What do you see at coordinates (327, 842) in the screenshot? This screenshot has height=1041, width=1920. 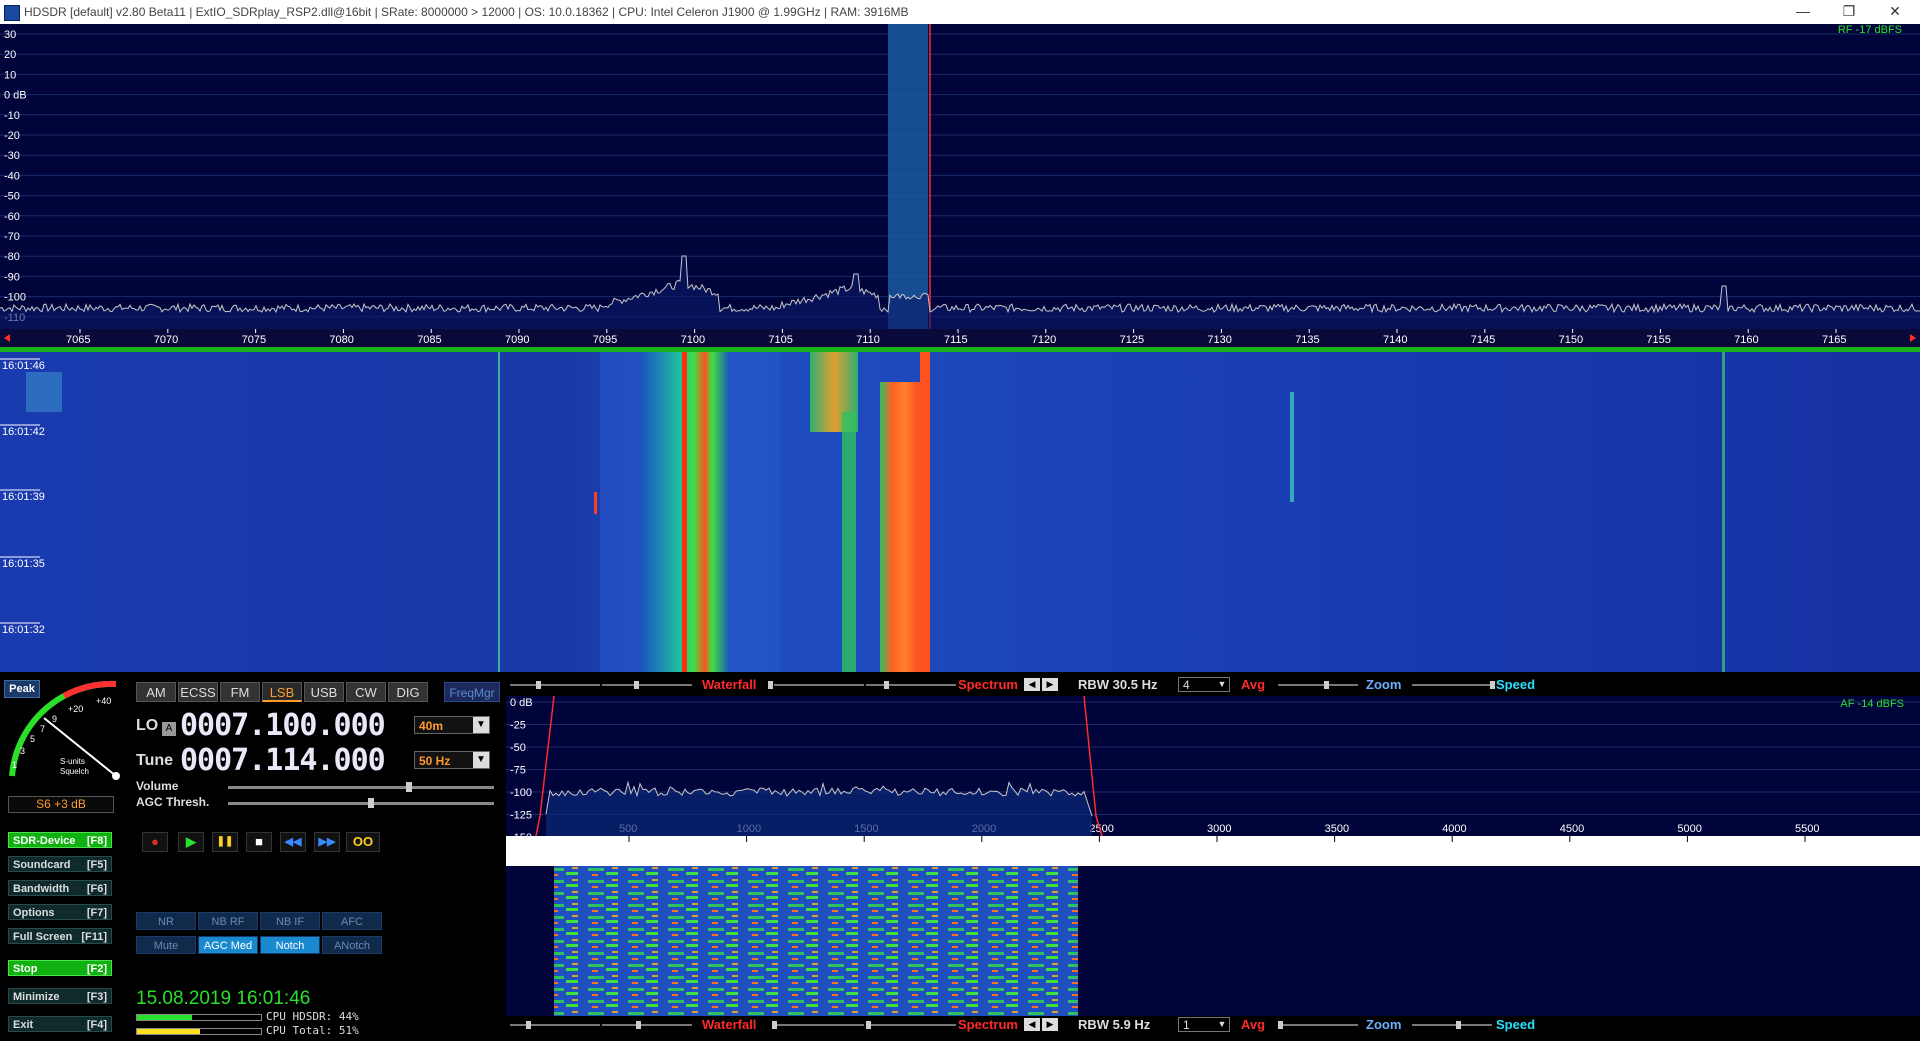 I see `fast-forward-icon: ▶▶` at bounding box center [327, 842].